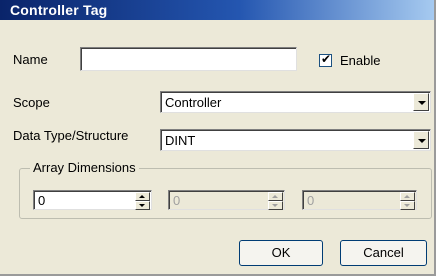 This screenshot has width=436, height=276. Describe the element at coordinates (421, 102) in the screenshot. I see `scope-dropdown-arrow-icon` at that location.